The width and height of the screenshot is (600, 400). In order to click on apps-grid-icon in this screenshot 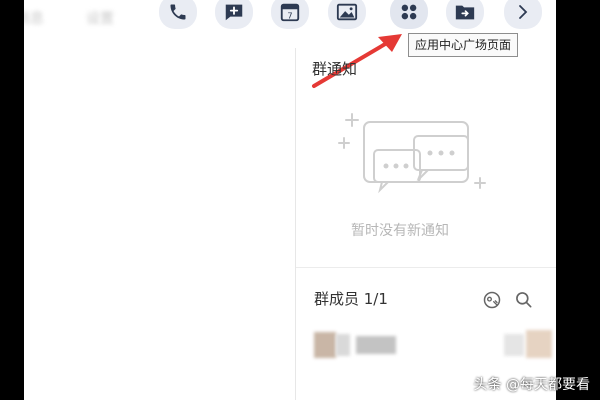, I will do `click(409, 12)`.